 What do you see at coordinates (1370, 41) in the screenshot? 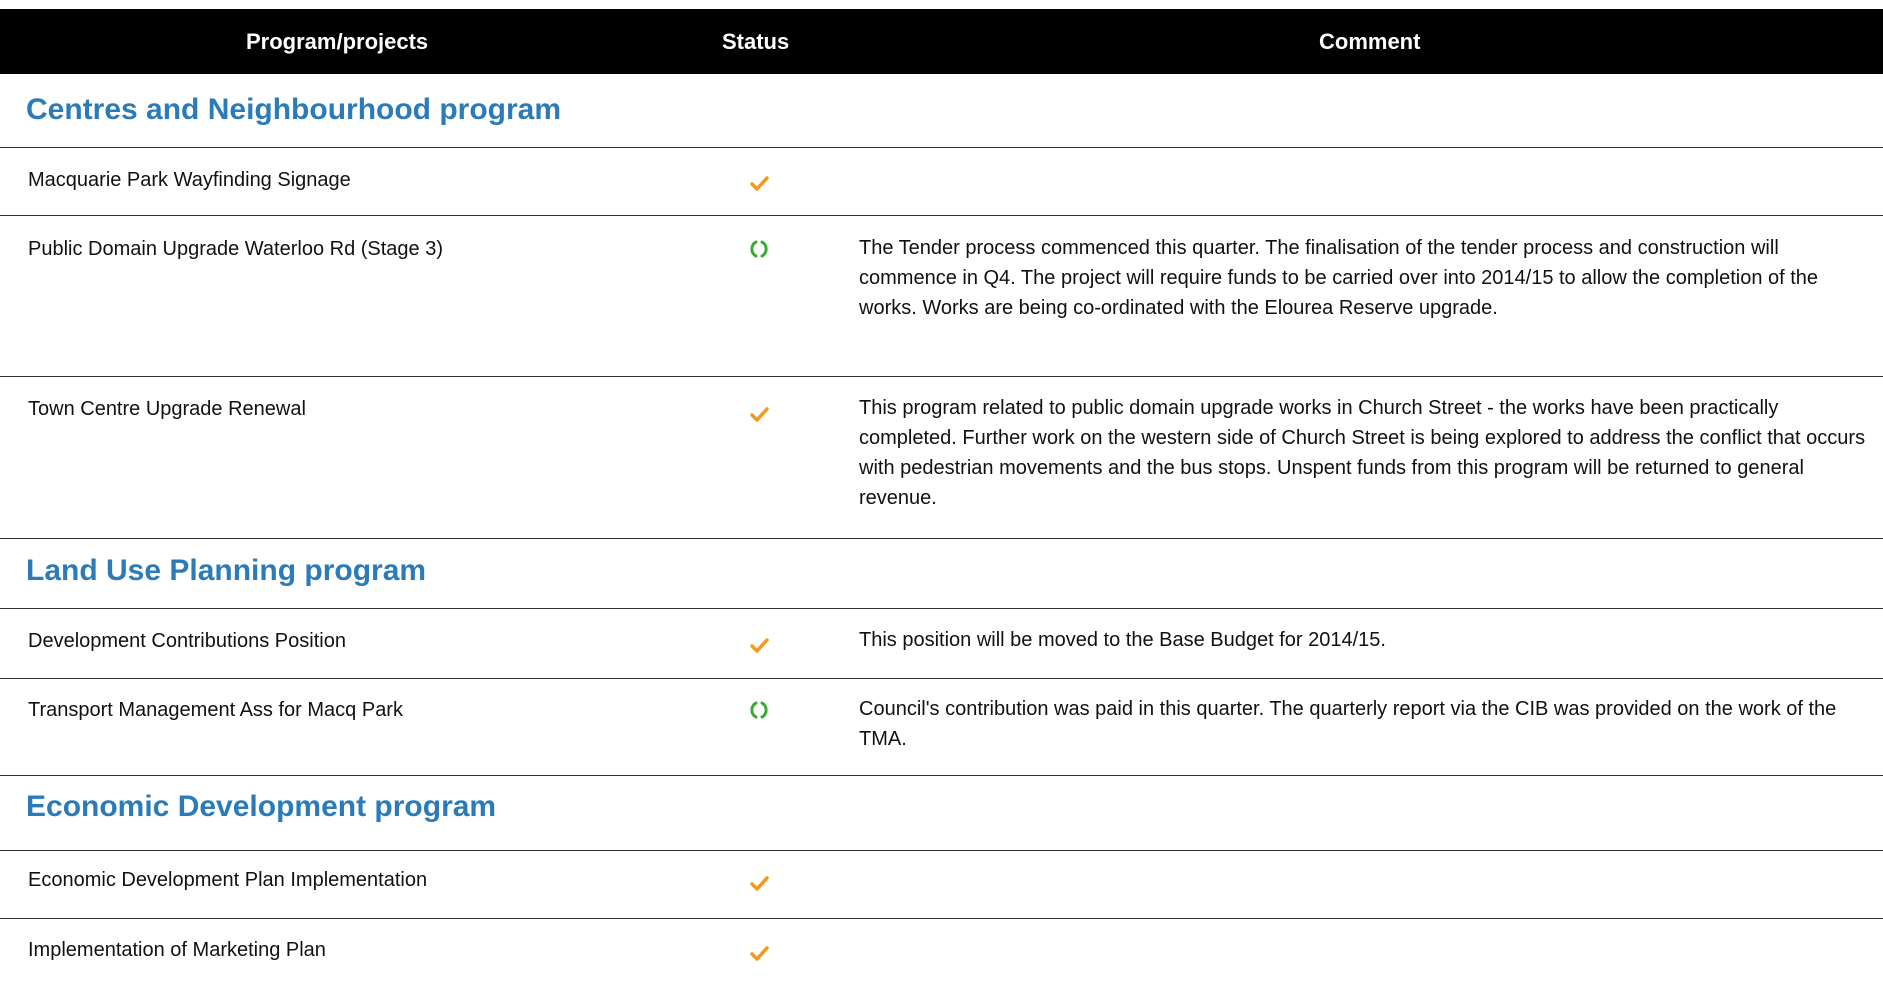
I see `header-comment: Comment` at bounding box center [1370, 41].